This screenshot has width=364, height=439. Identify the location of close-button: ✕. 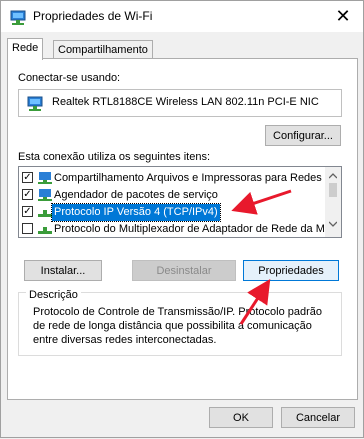
(343, 16).